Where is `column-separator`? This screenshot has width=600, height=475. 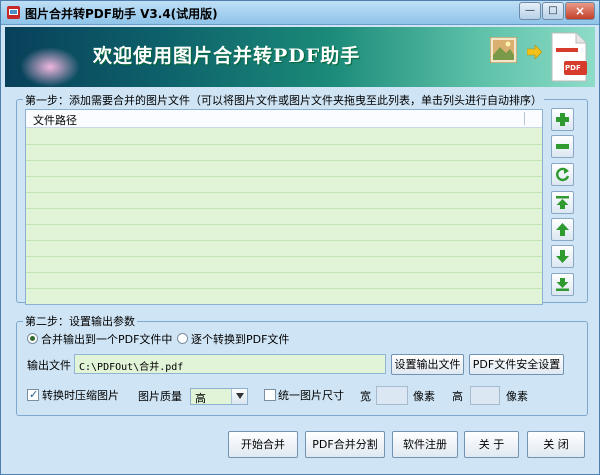
column-separator is located at coordinates (524, 118).